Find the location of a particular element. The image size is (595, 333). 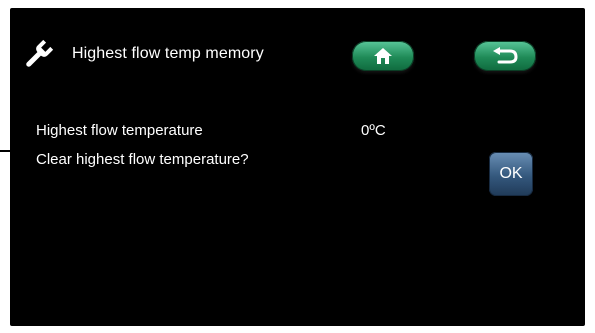

ok-button: OK is located at coordinates (511, 174).